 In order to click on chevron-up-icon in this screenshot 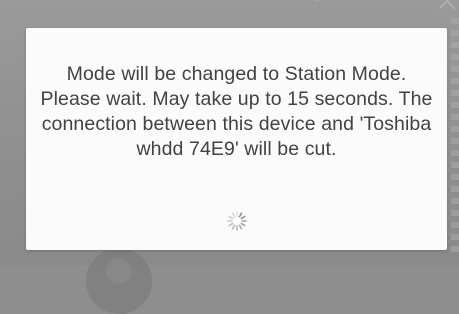, I will do `click(447, 8)`.